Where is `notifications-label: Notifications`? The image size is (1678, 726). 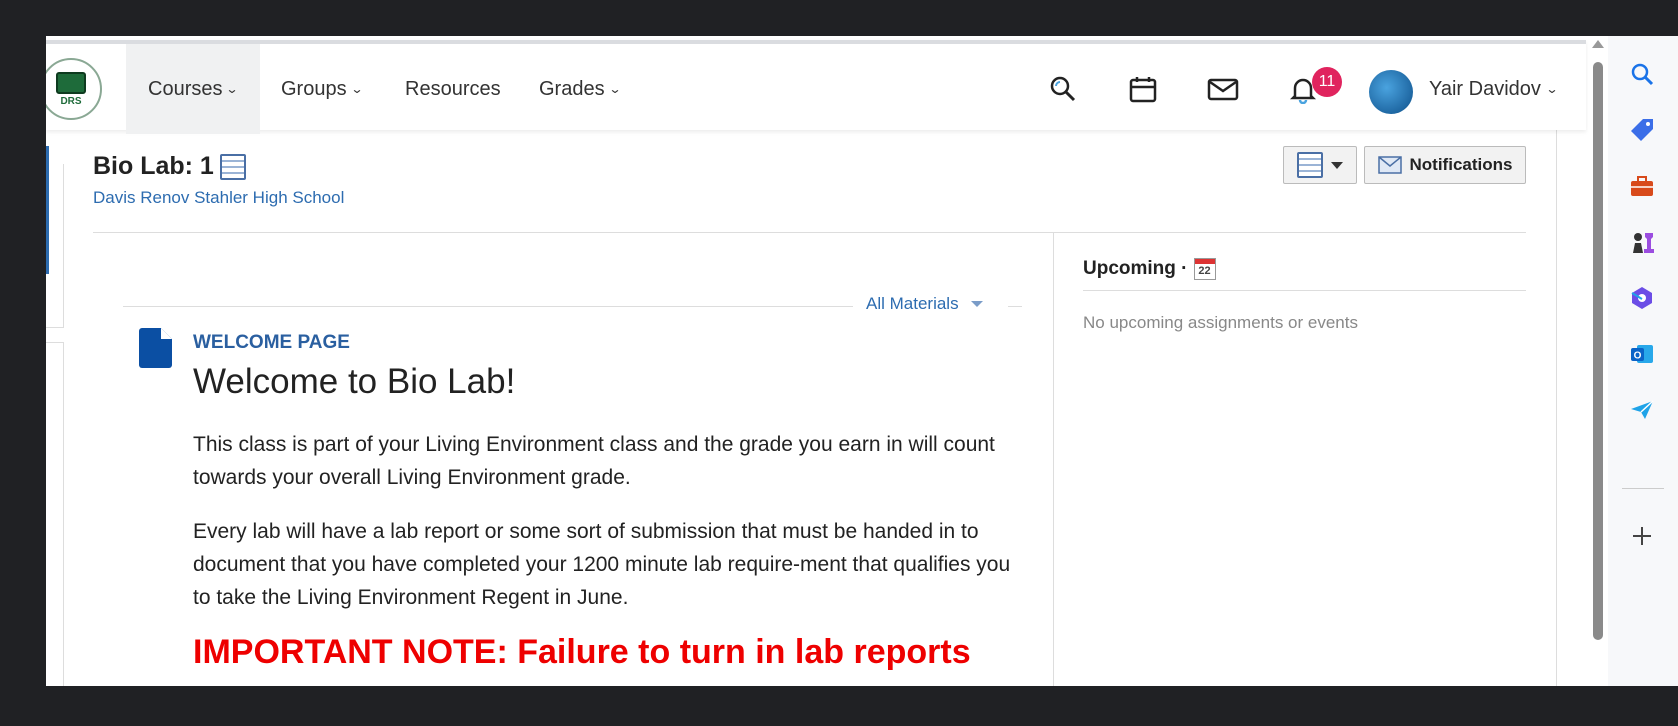
notifications-label: Notifications is located at coordinates (1461, 164).